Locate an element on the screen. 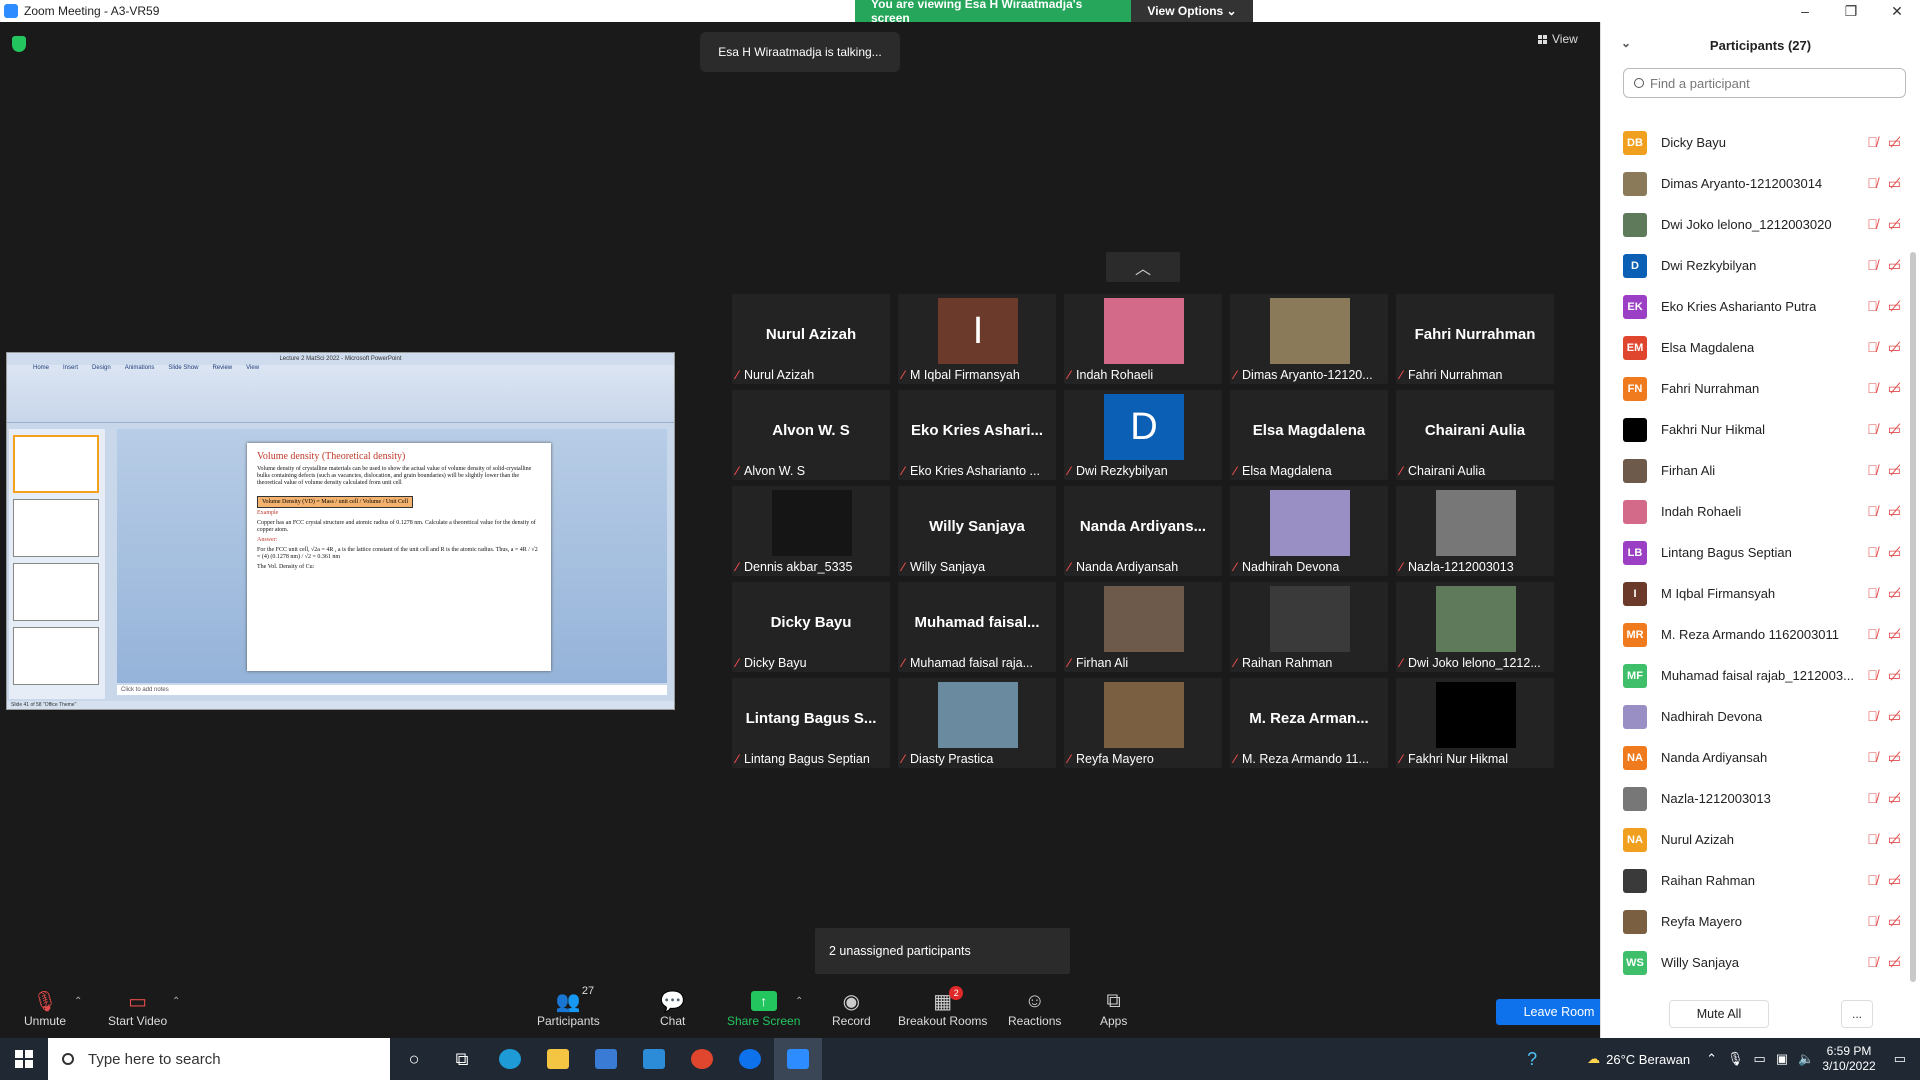 The image size is (1920, 1080). apps-button: ⧉ Apps is located at coordinates (1113, 1008).